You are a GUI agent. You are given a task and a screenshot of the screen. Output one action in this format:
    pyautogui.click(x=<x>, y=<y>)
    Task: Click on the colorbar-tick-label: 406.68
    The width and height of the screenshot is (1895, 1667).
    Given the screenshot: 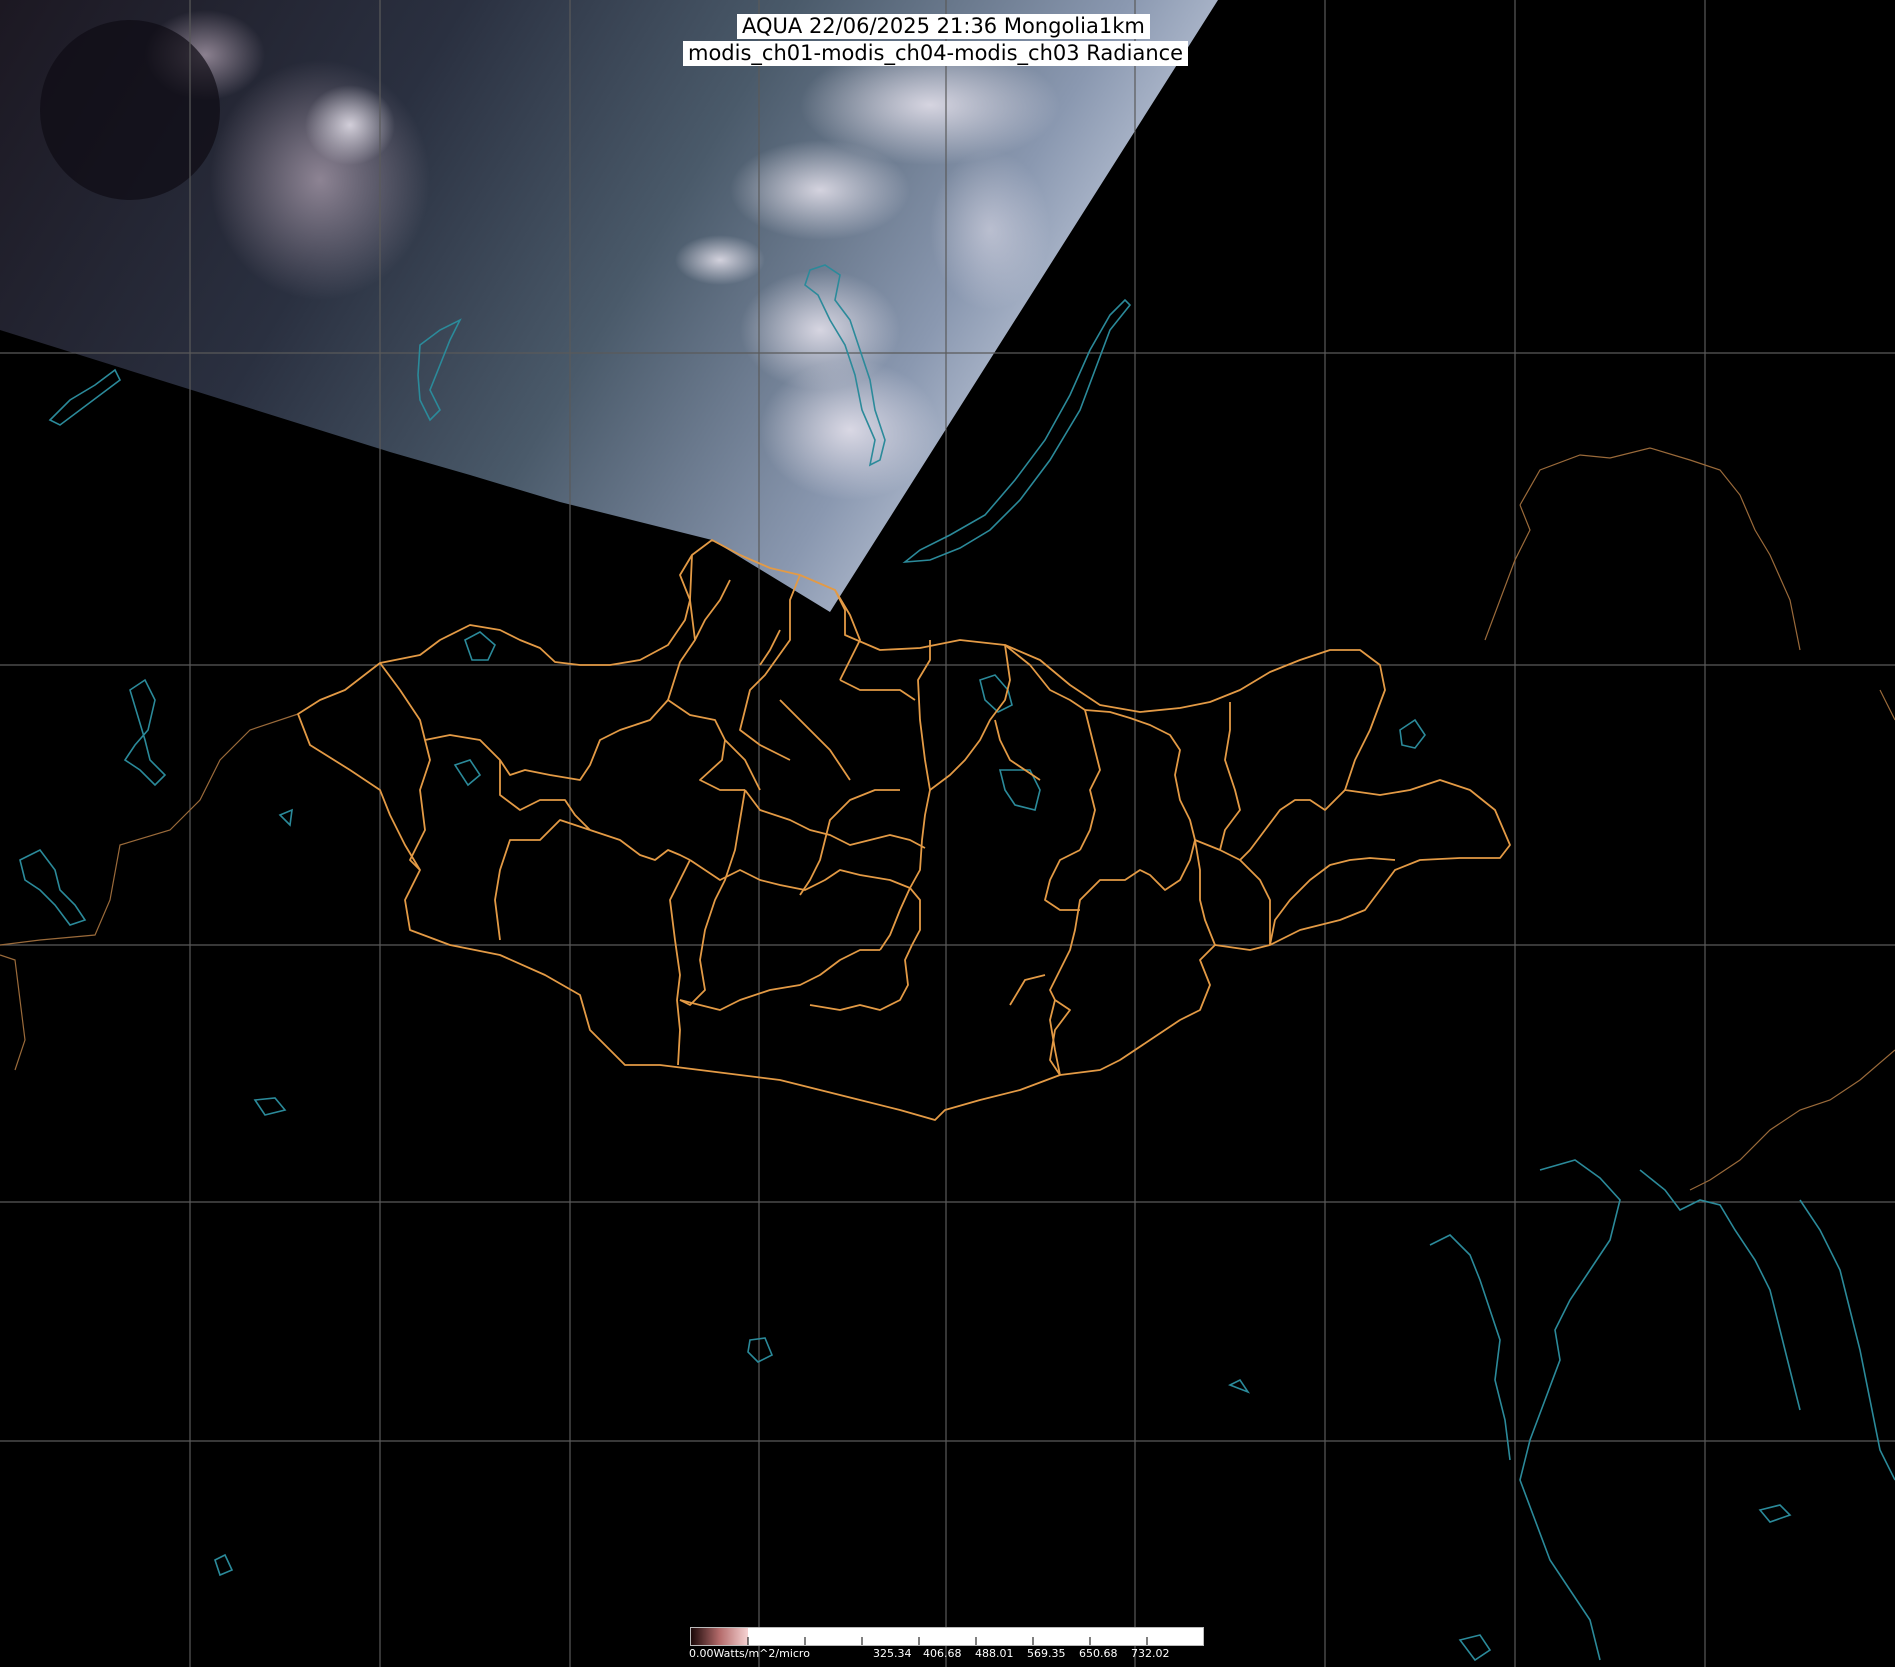 What is the action you would take?
    pyautogui.click(x=942, y=1653)
    